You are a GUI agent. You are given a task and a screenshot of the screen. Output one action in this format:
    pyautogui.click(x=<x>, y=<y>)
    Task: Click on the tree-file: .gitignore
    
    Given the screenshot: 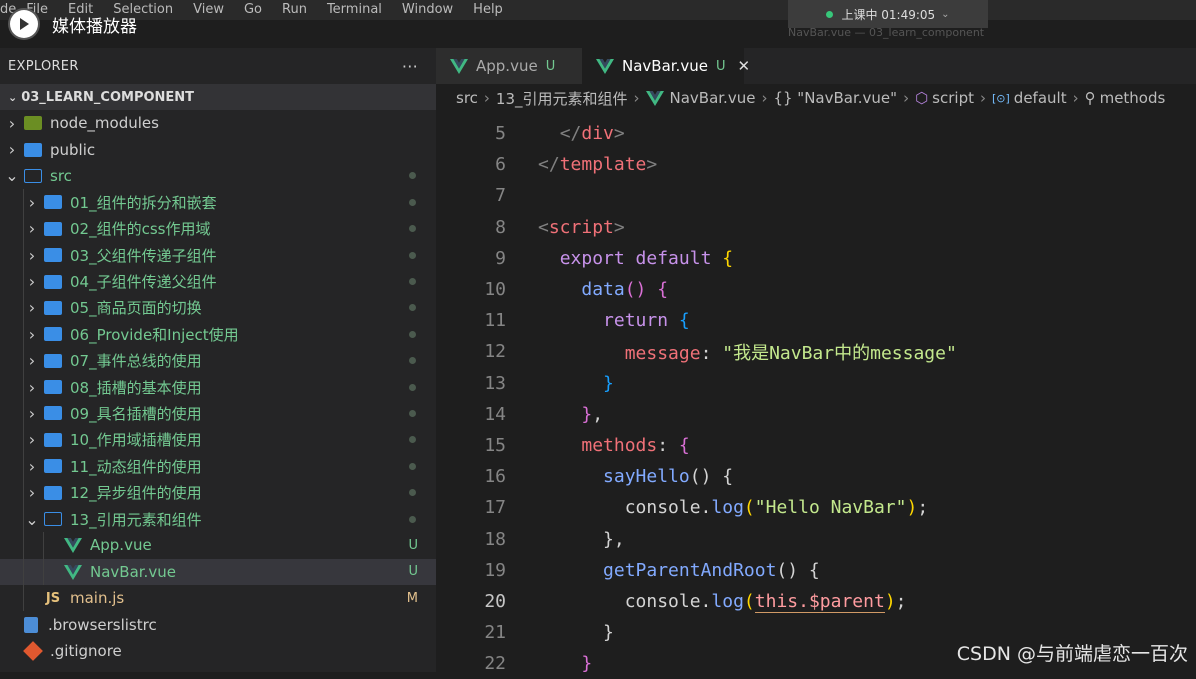 What is the action you would take?
    pyautogui.click(x=218, y=651)
    